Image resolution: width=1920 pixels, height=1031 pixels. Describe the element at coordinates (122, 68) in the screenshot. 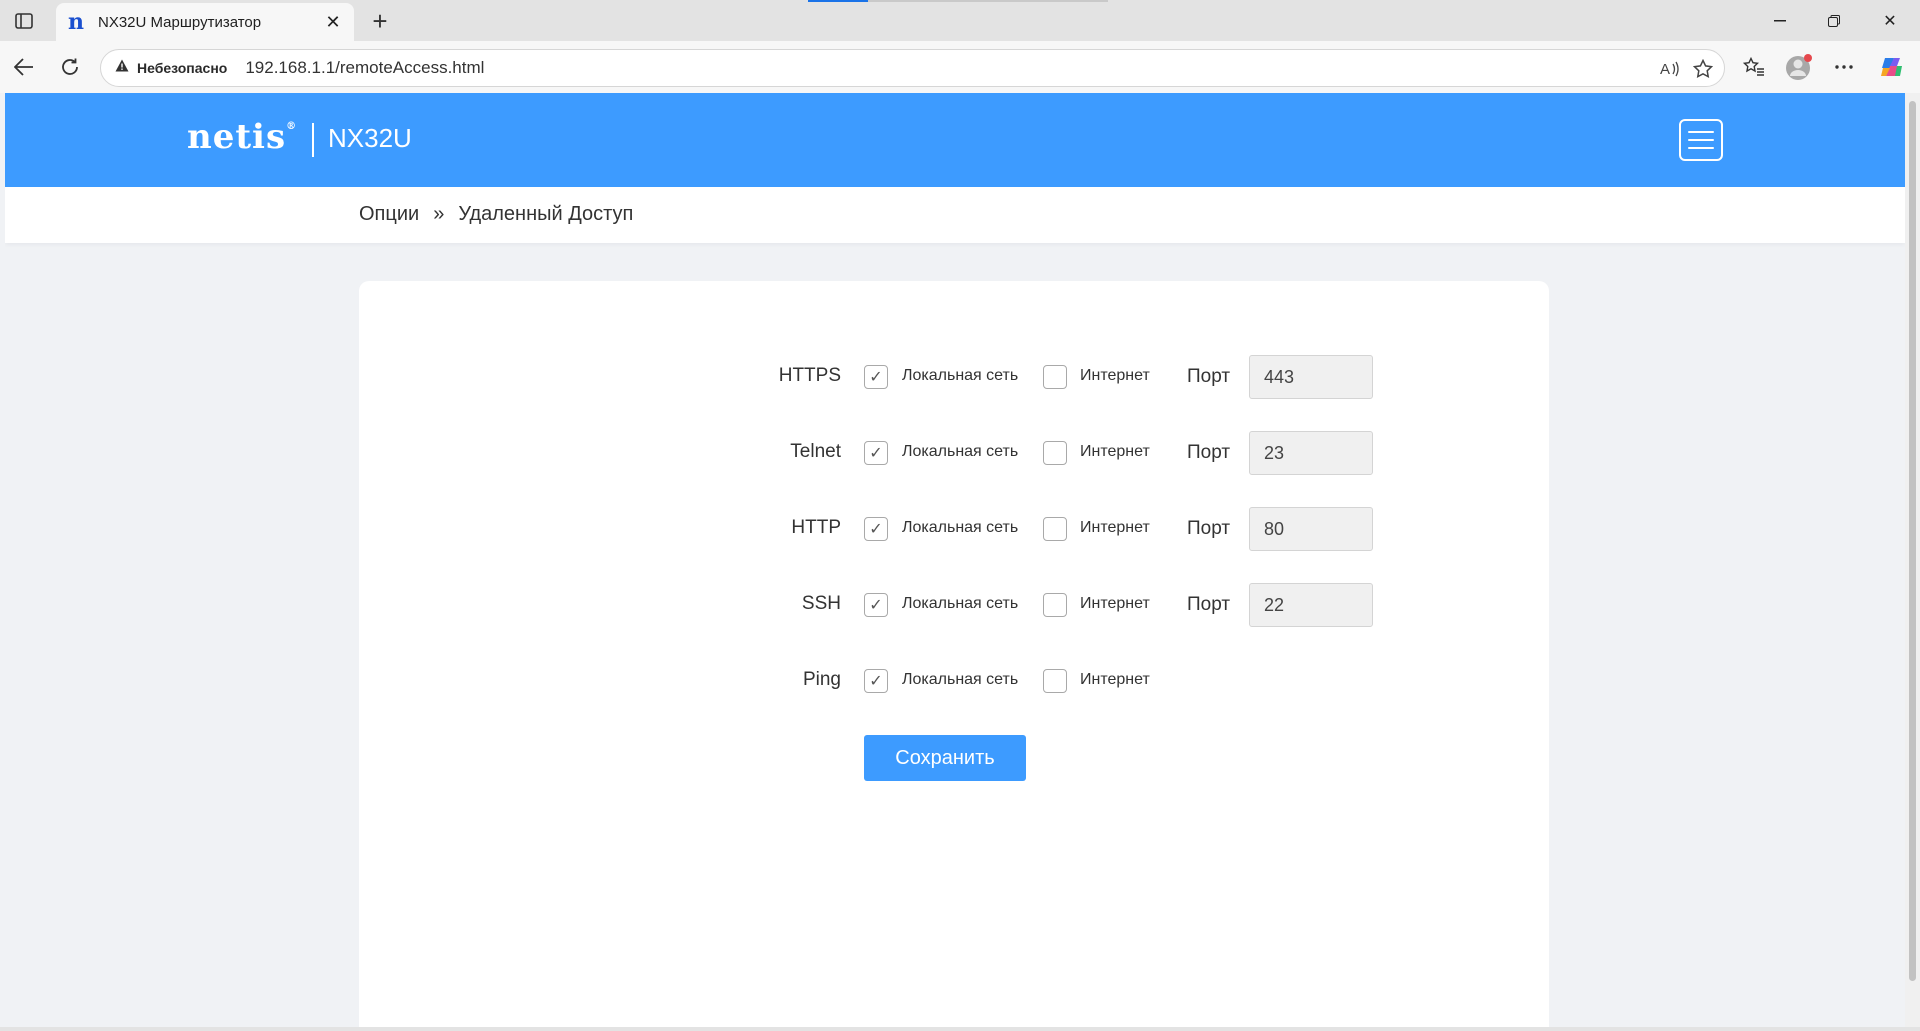

I see `warning-icon` at that location.